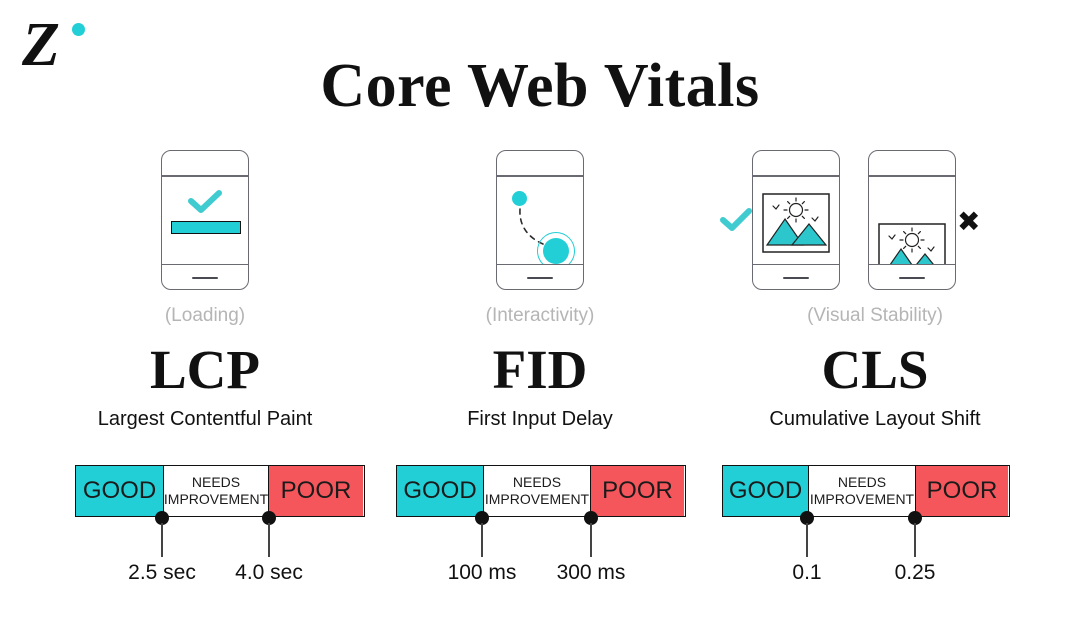 This screenshot has width=1080, height=617. Describe the element at coordinates (540, 315) in the screenshot. I see `fid-category-label: (Interactivity)` at that location.